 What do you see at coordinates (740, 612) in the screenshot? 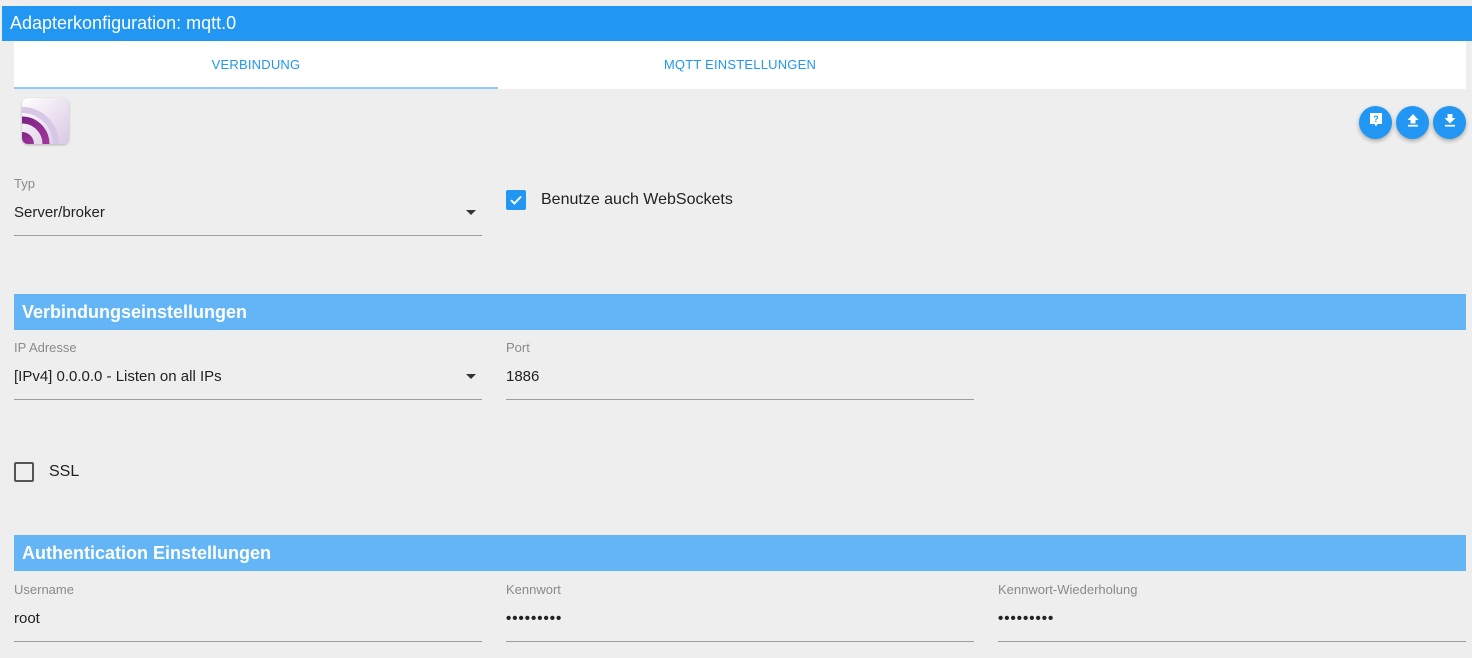
I see `password-input: Kennwort •••••••••` at bounding box center [740, 612].